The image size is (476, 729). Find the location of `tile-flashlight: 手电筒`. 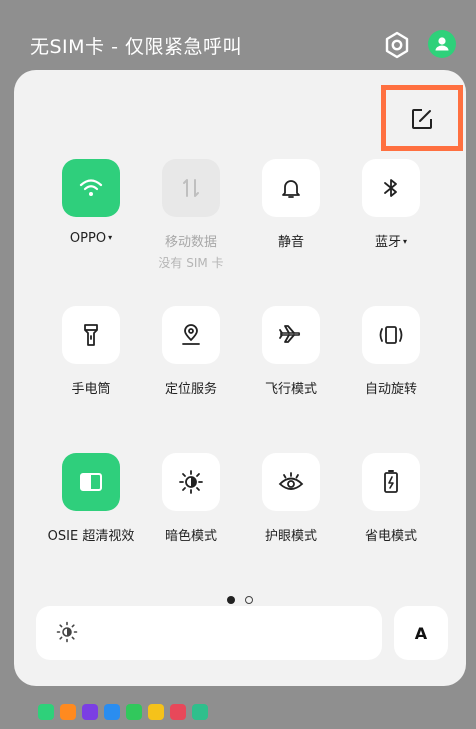

tile-flashlight: 手电筒 is located at coordinates (91, 351).